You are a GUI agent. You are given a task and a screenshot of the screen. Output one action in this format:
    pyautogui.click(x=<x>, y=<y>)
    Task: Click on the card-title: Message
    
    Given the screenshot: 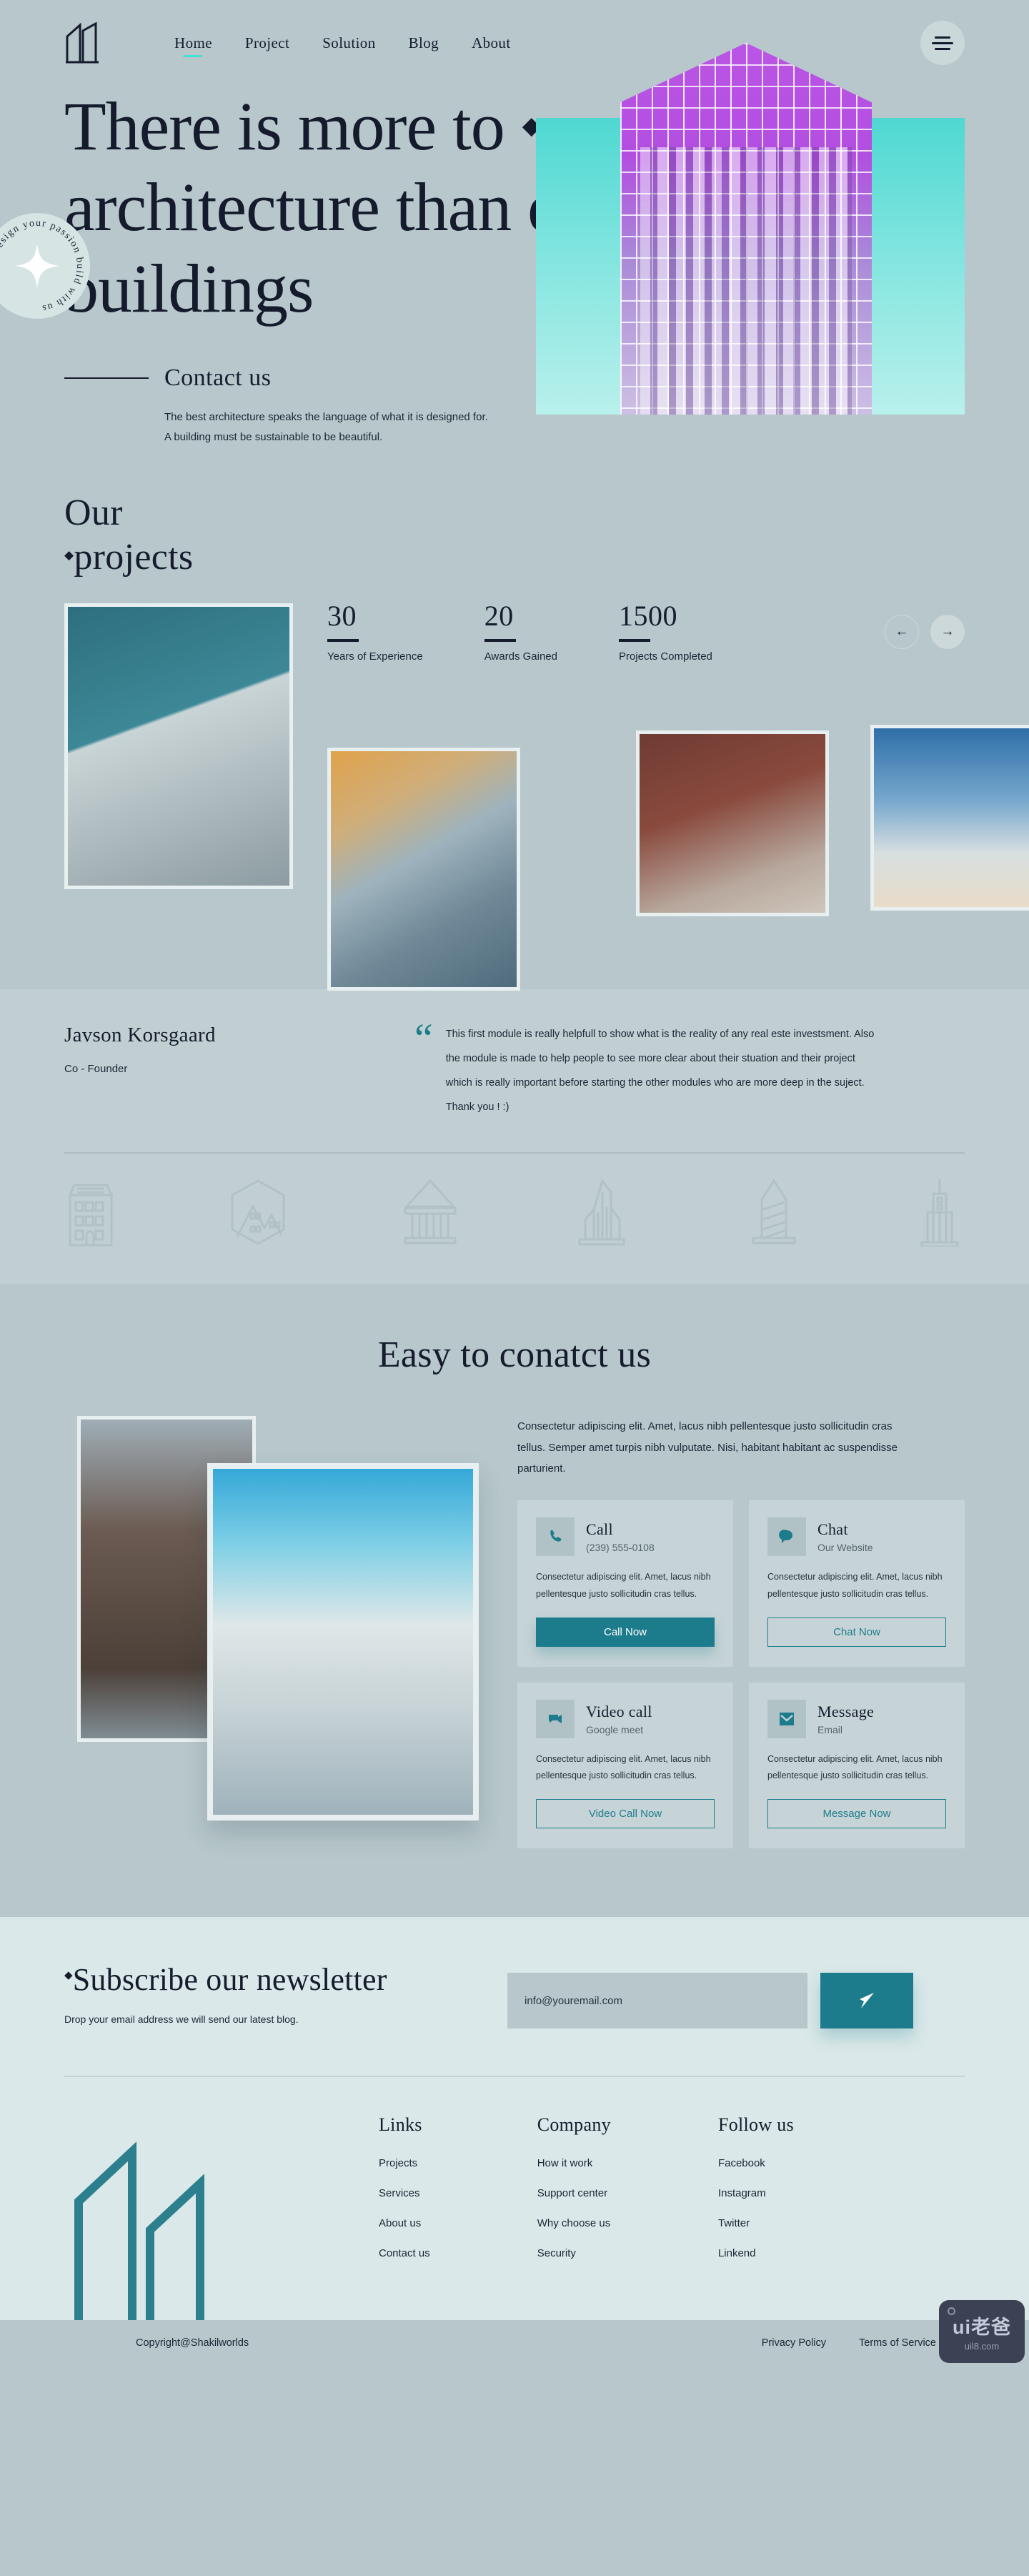 What is the action you would take?
    pyautogui.click(x=846, y=1711)
    